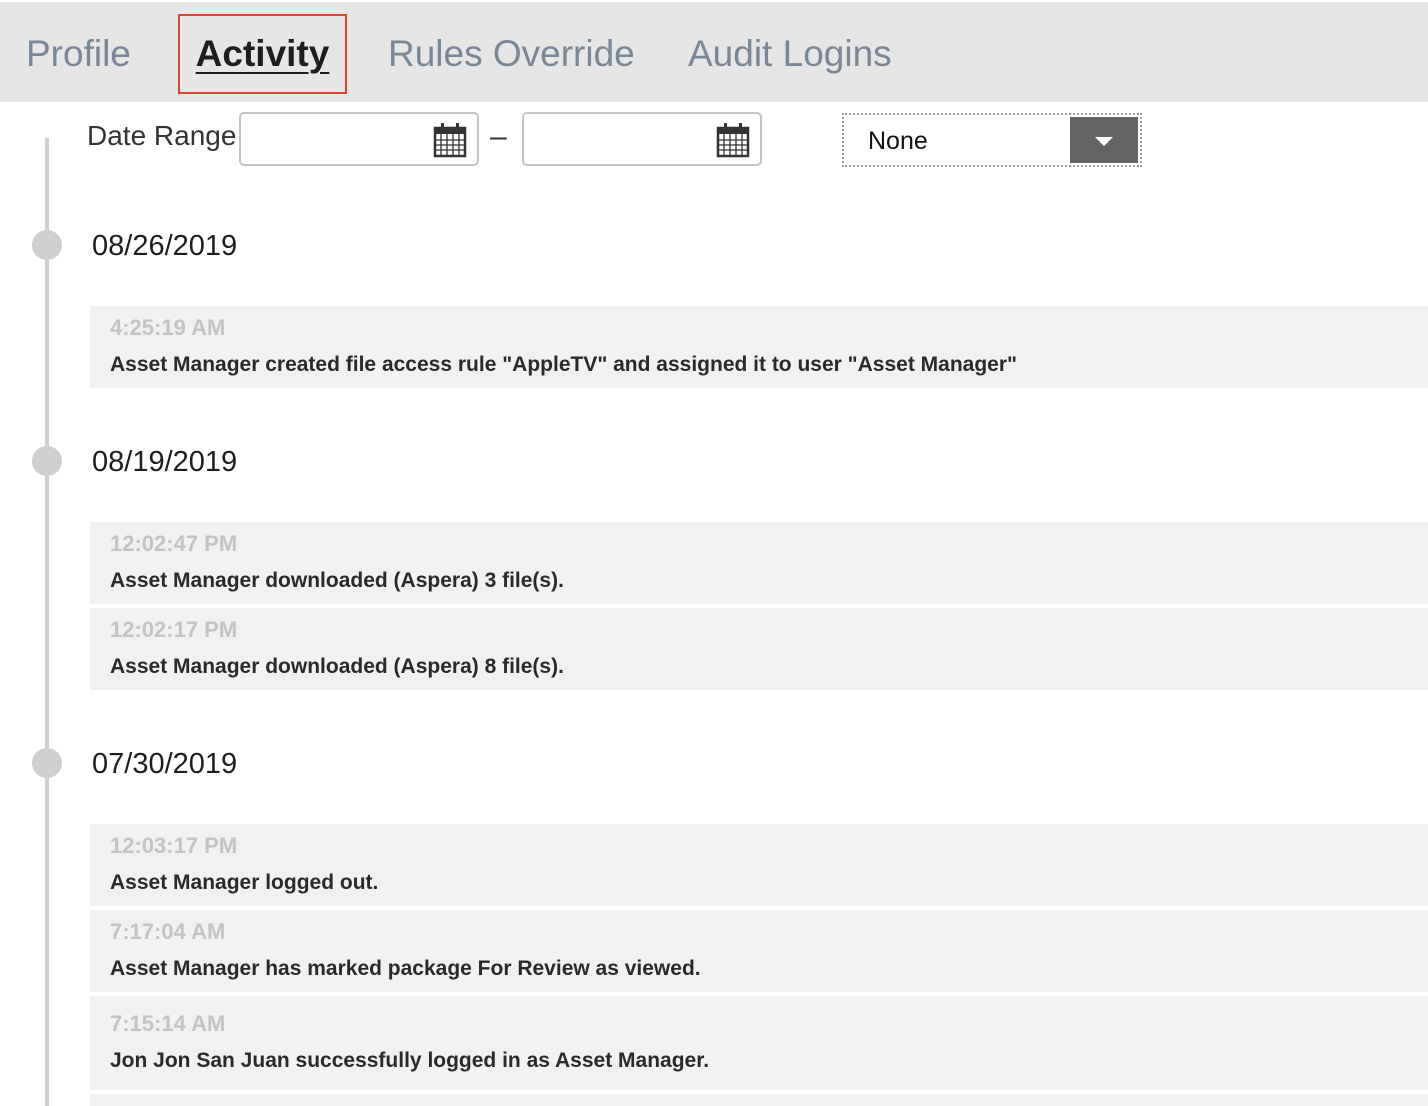 Image resolution: width=1428 pixels, height=1106 pixels. I want to click on tab-audit-logins: Audit Logins, so click(790, 54).